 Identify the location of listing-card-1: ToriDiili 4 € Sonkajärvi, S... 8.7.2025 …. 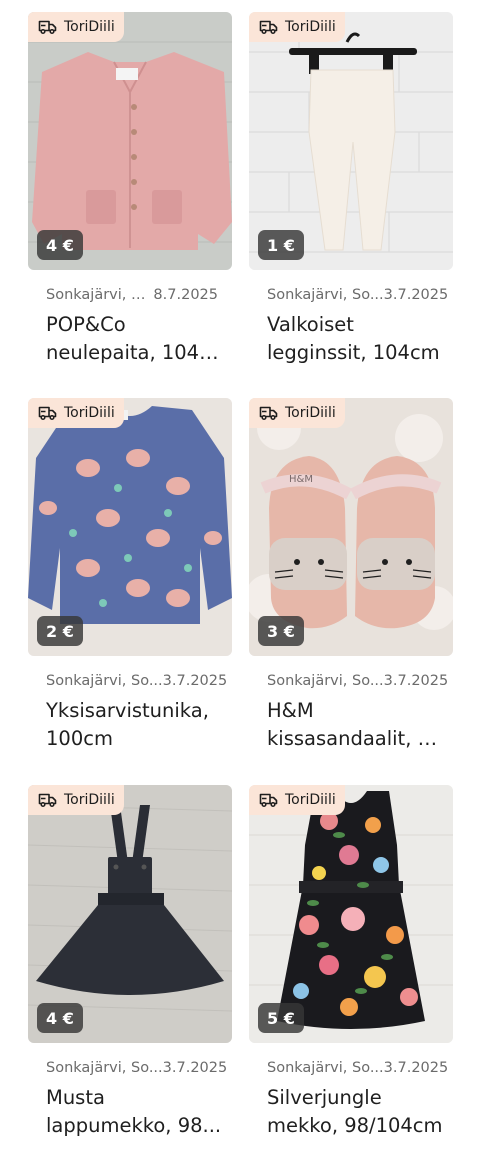
(130, 189).